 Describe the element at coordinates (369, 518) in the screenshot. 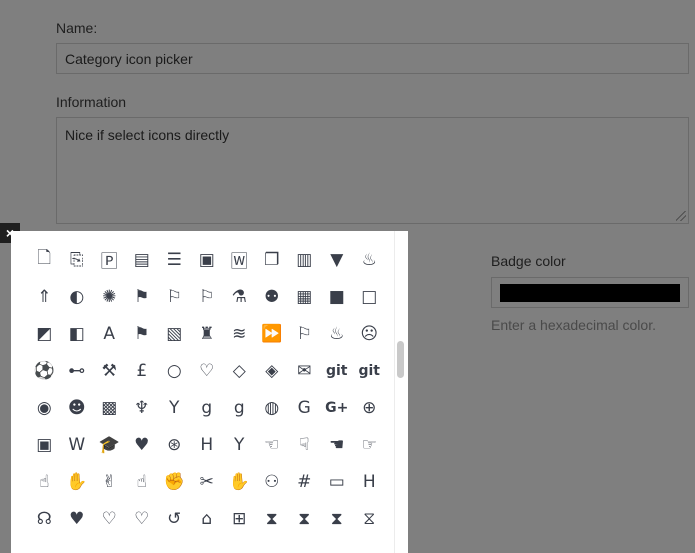

I see `hourglass-o-icon: ⧖` at that location.